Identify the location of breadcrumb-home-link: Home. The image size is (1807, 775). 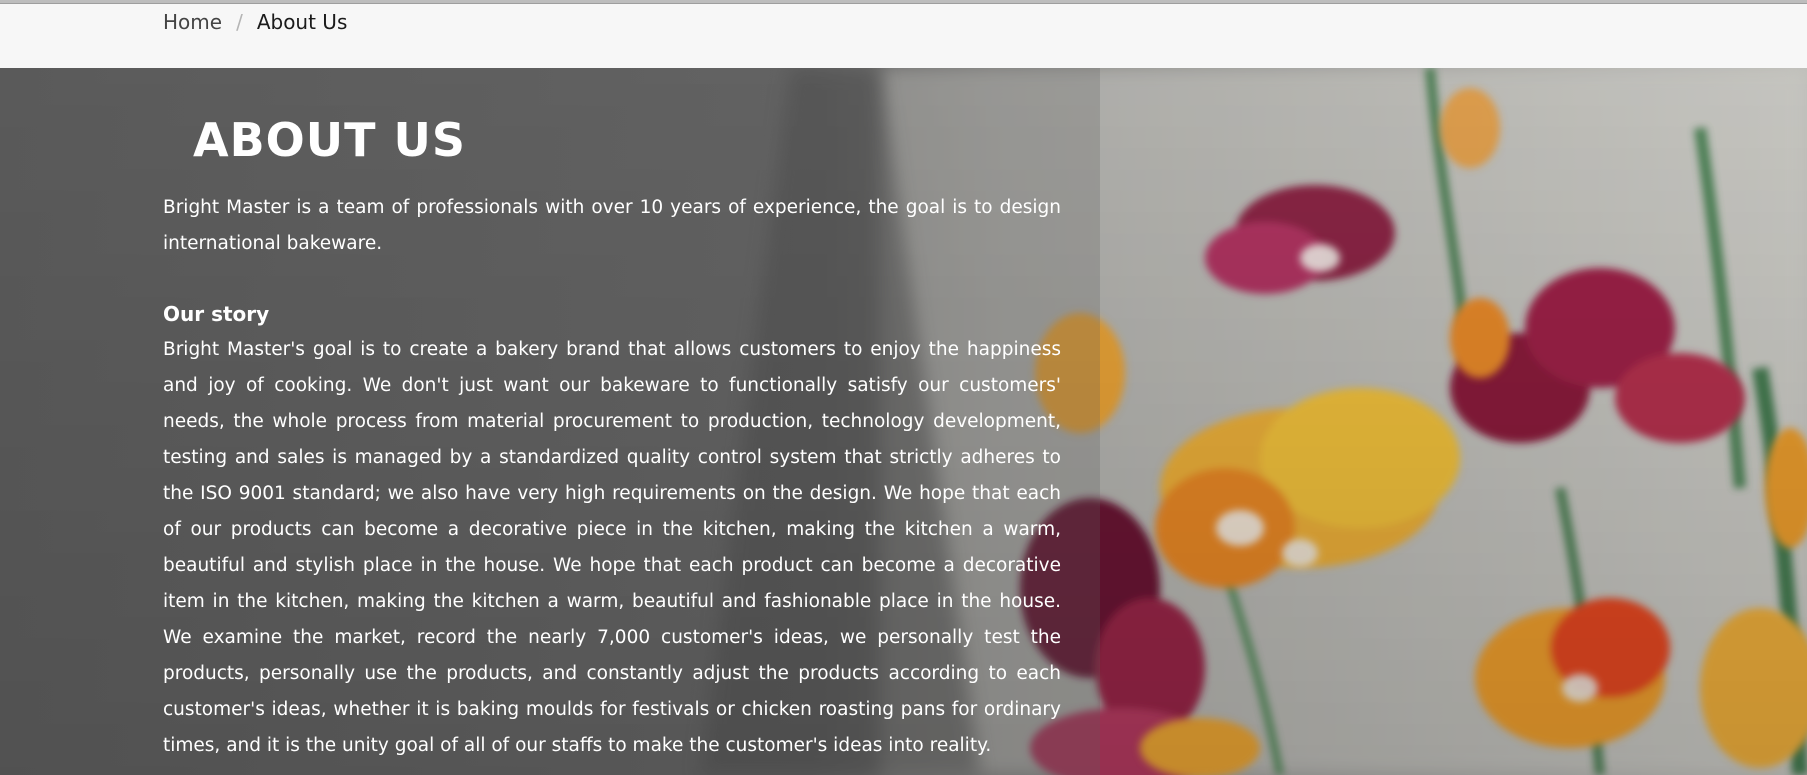
(192, 22).